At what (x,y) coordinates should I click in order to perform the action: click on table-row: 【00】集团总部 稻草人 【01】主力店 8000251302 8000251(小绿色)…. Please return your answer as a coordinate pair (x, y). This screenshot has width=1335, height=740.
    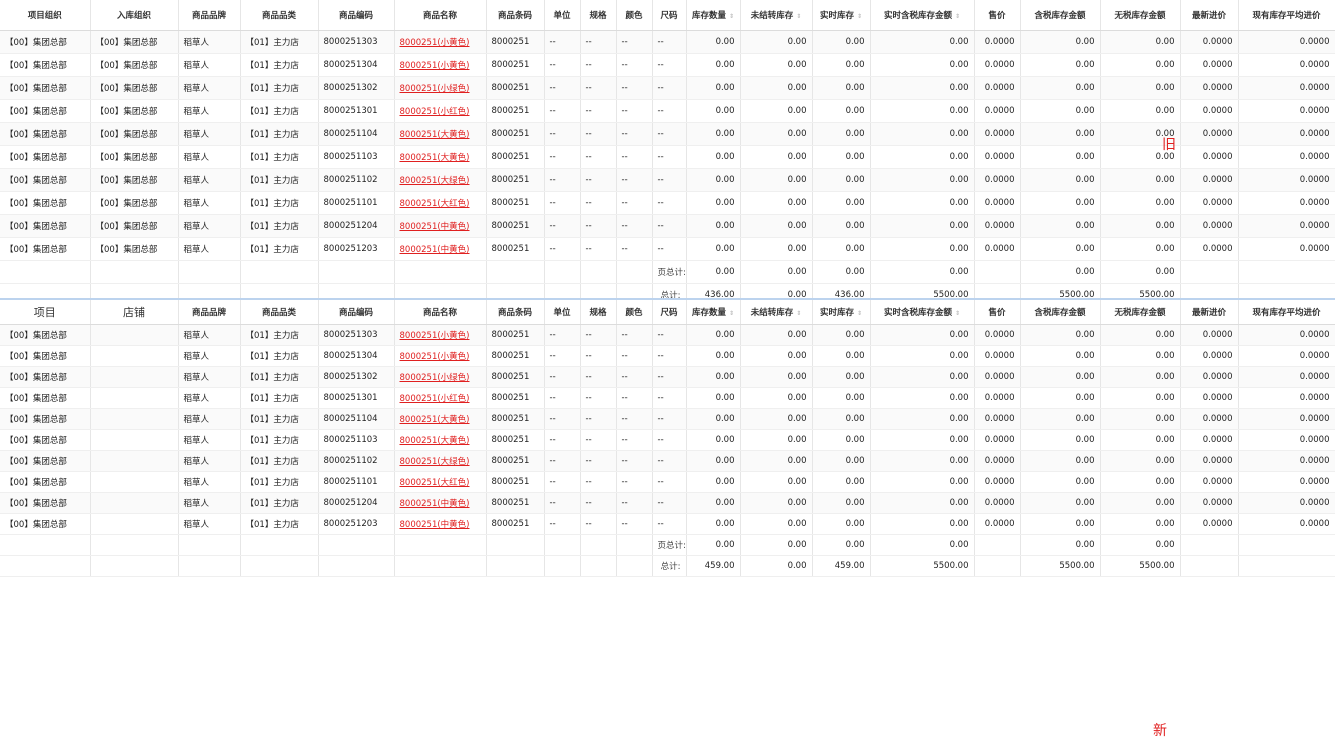
    Looking at the image, I should click on (667, 377).